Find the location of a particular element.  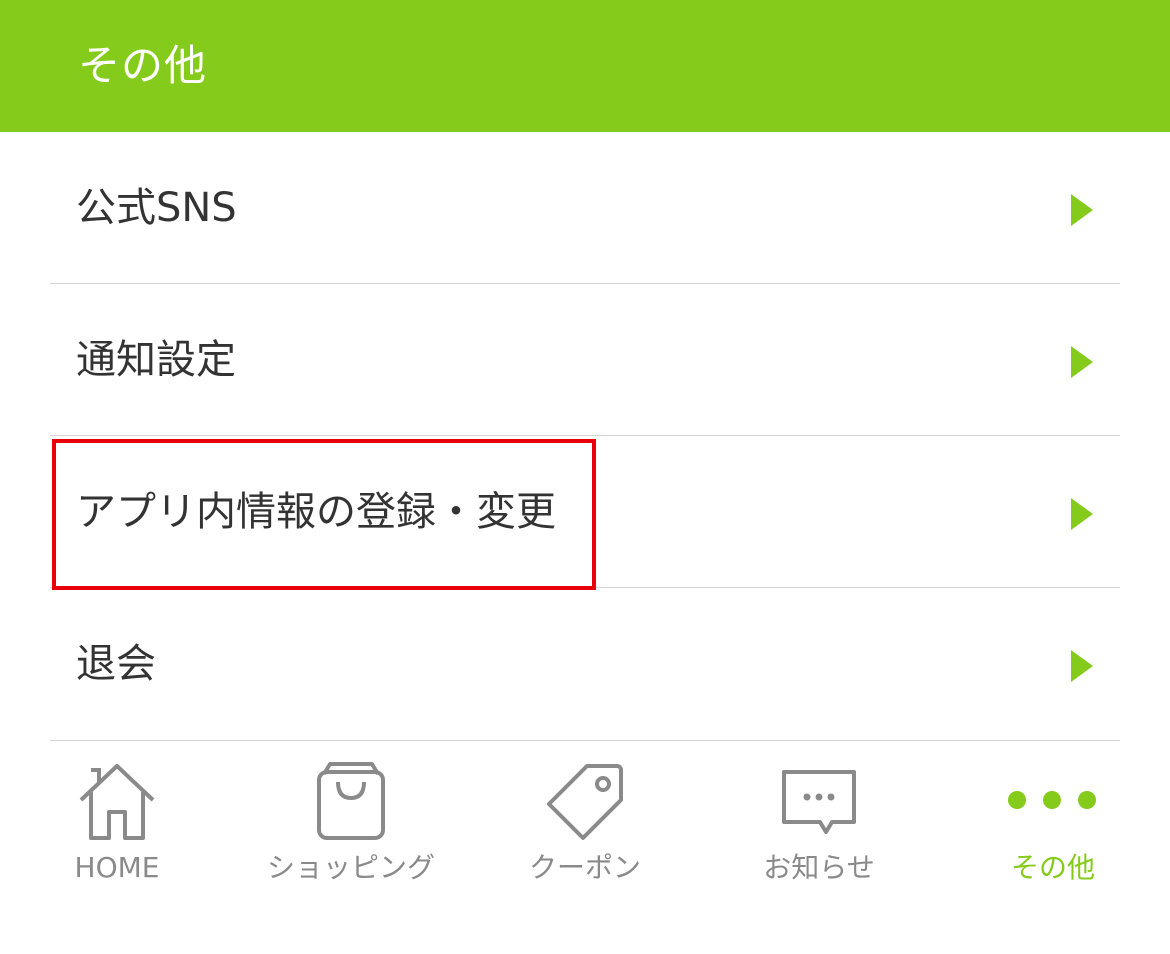

tab-home: HOME is located at coordinates (117, 824).